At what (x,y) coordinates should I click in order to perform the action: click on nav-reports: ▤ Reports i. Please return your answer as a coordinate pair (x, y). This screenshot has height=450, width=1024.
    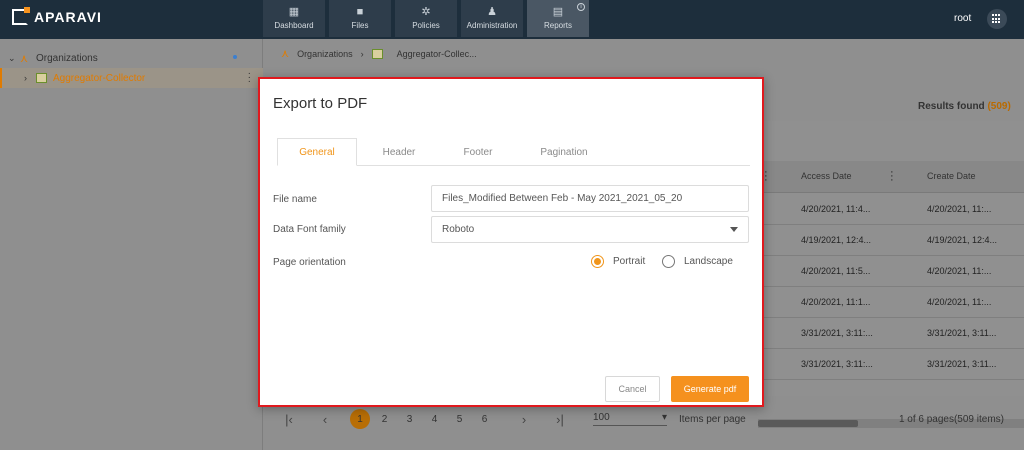
    Looking at the image, I should click on (558, 18).